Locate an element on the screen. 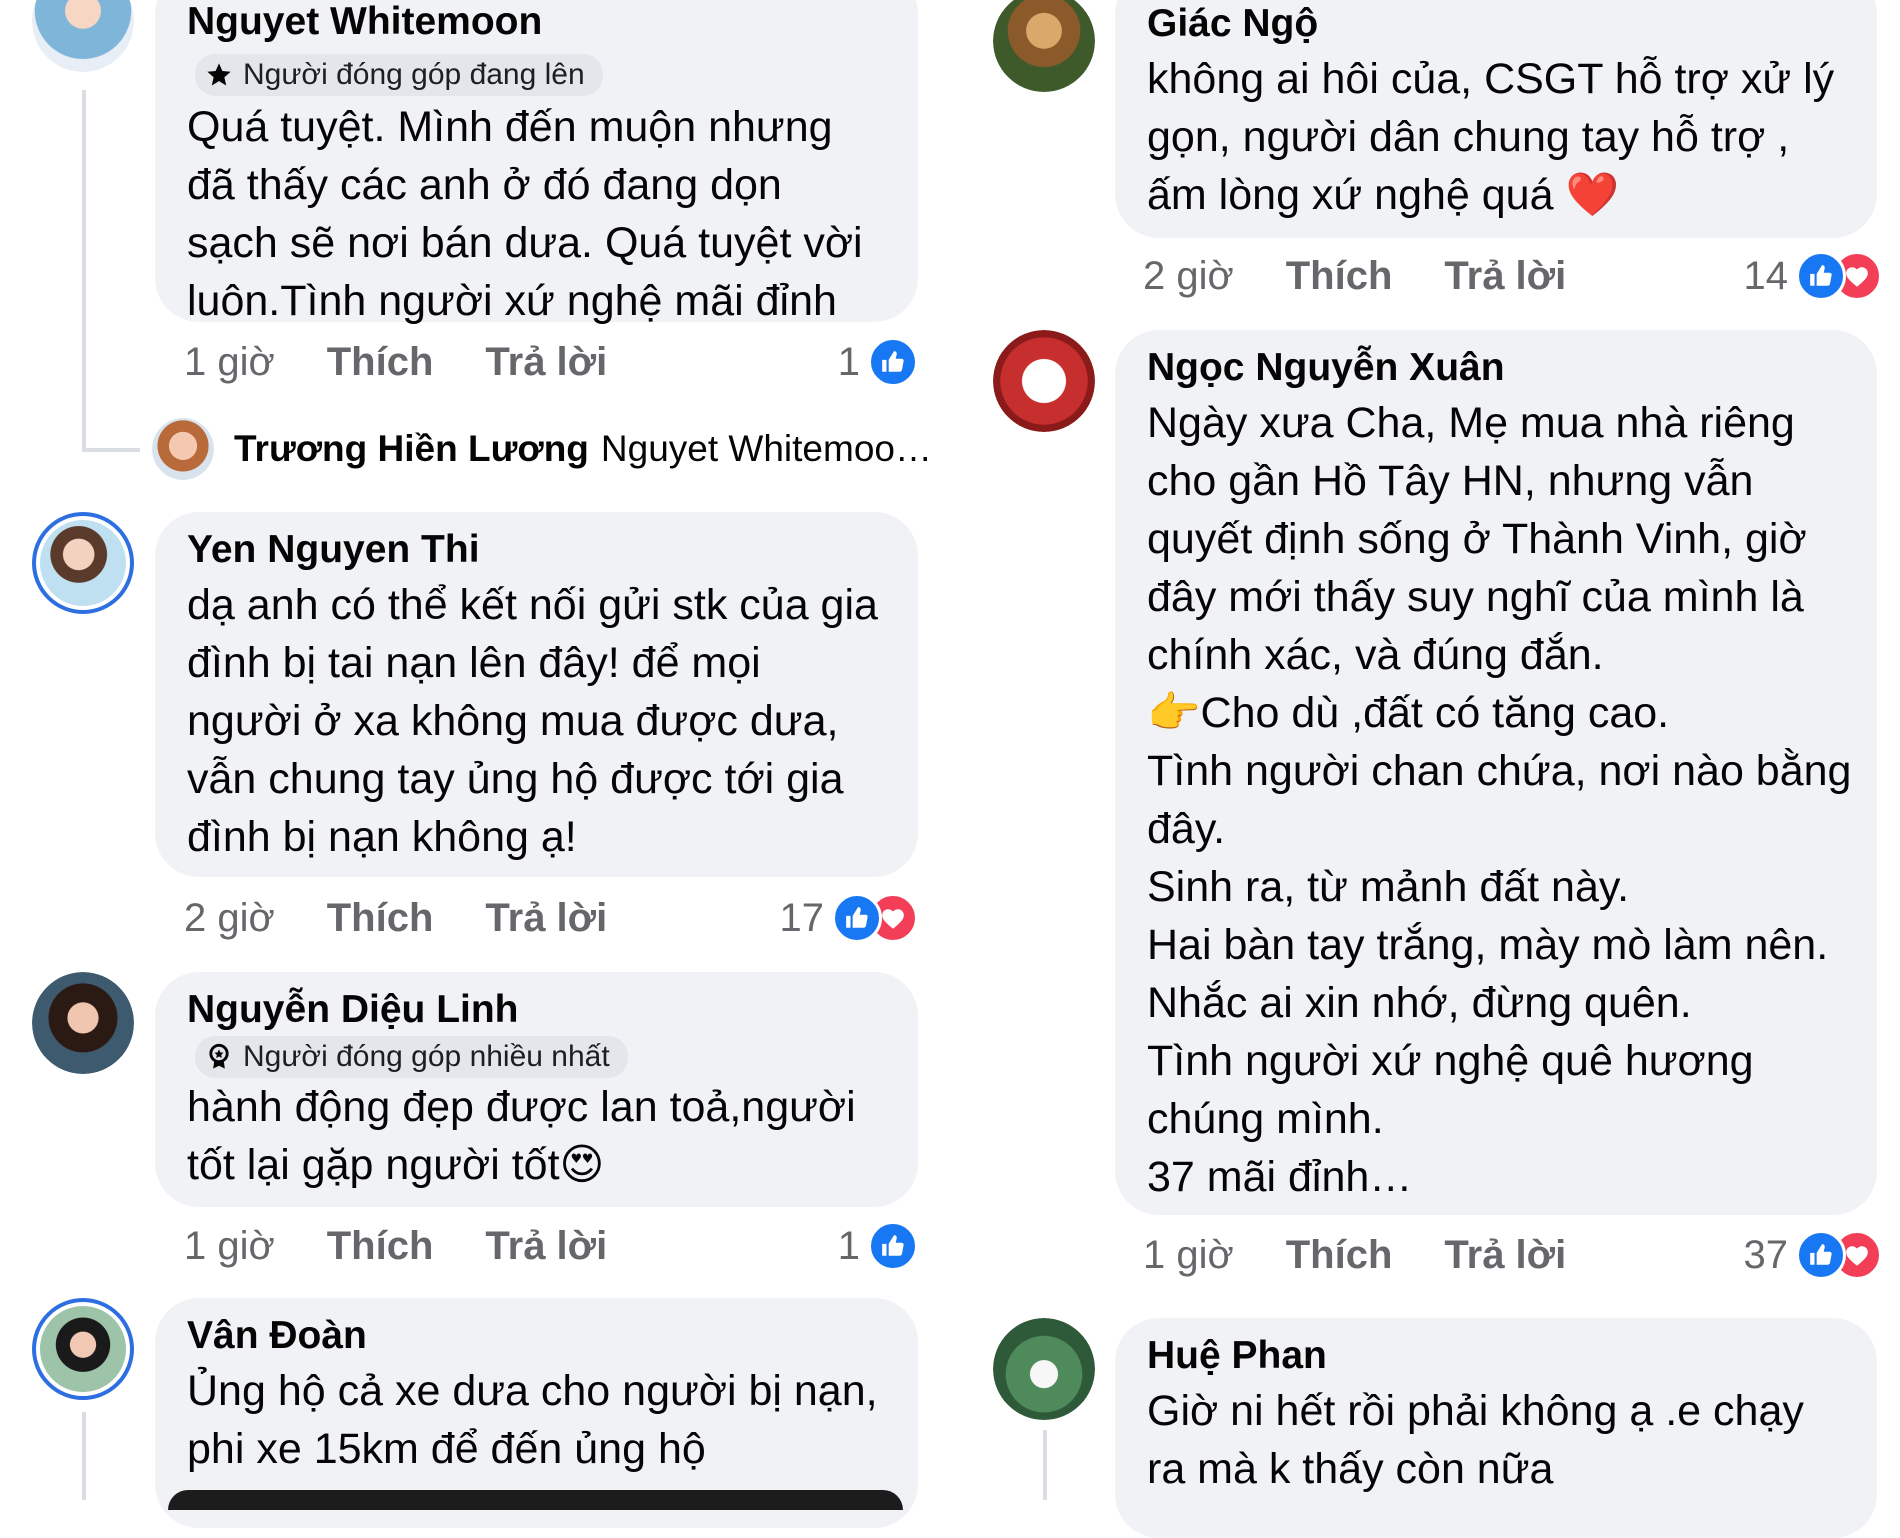 This screenshot has width=1900, height=1538. text-line: Quá tuyệt. Mình đến muộn nhưng is located at coordinates (510, 127).